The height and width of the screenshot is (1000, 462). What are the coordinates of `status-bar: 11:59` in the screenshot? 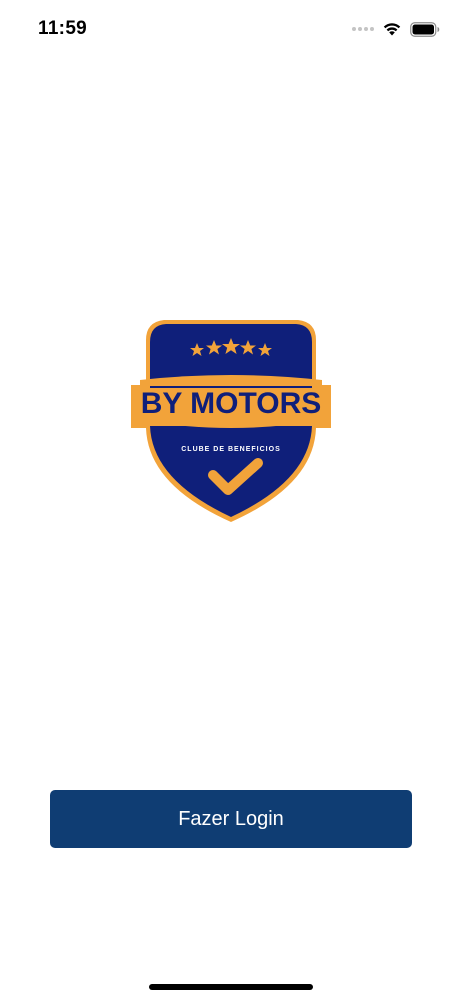 It's located at (231, 30).